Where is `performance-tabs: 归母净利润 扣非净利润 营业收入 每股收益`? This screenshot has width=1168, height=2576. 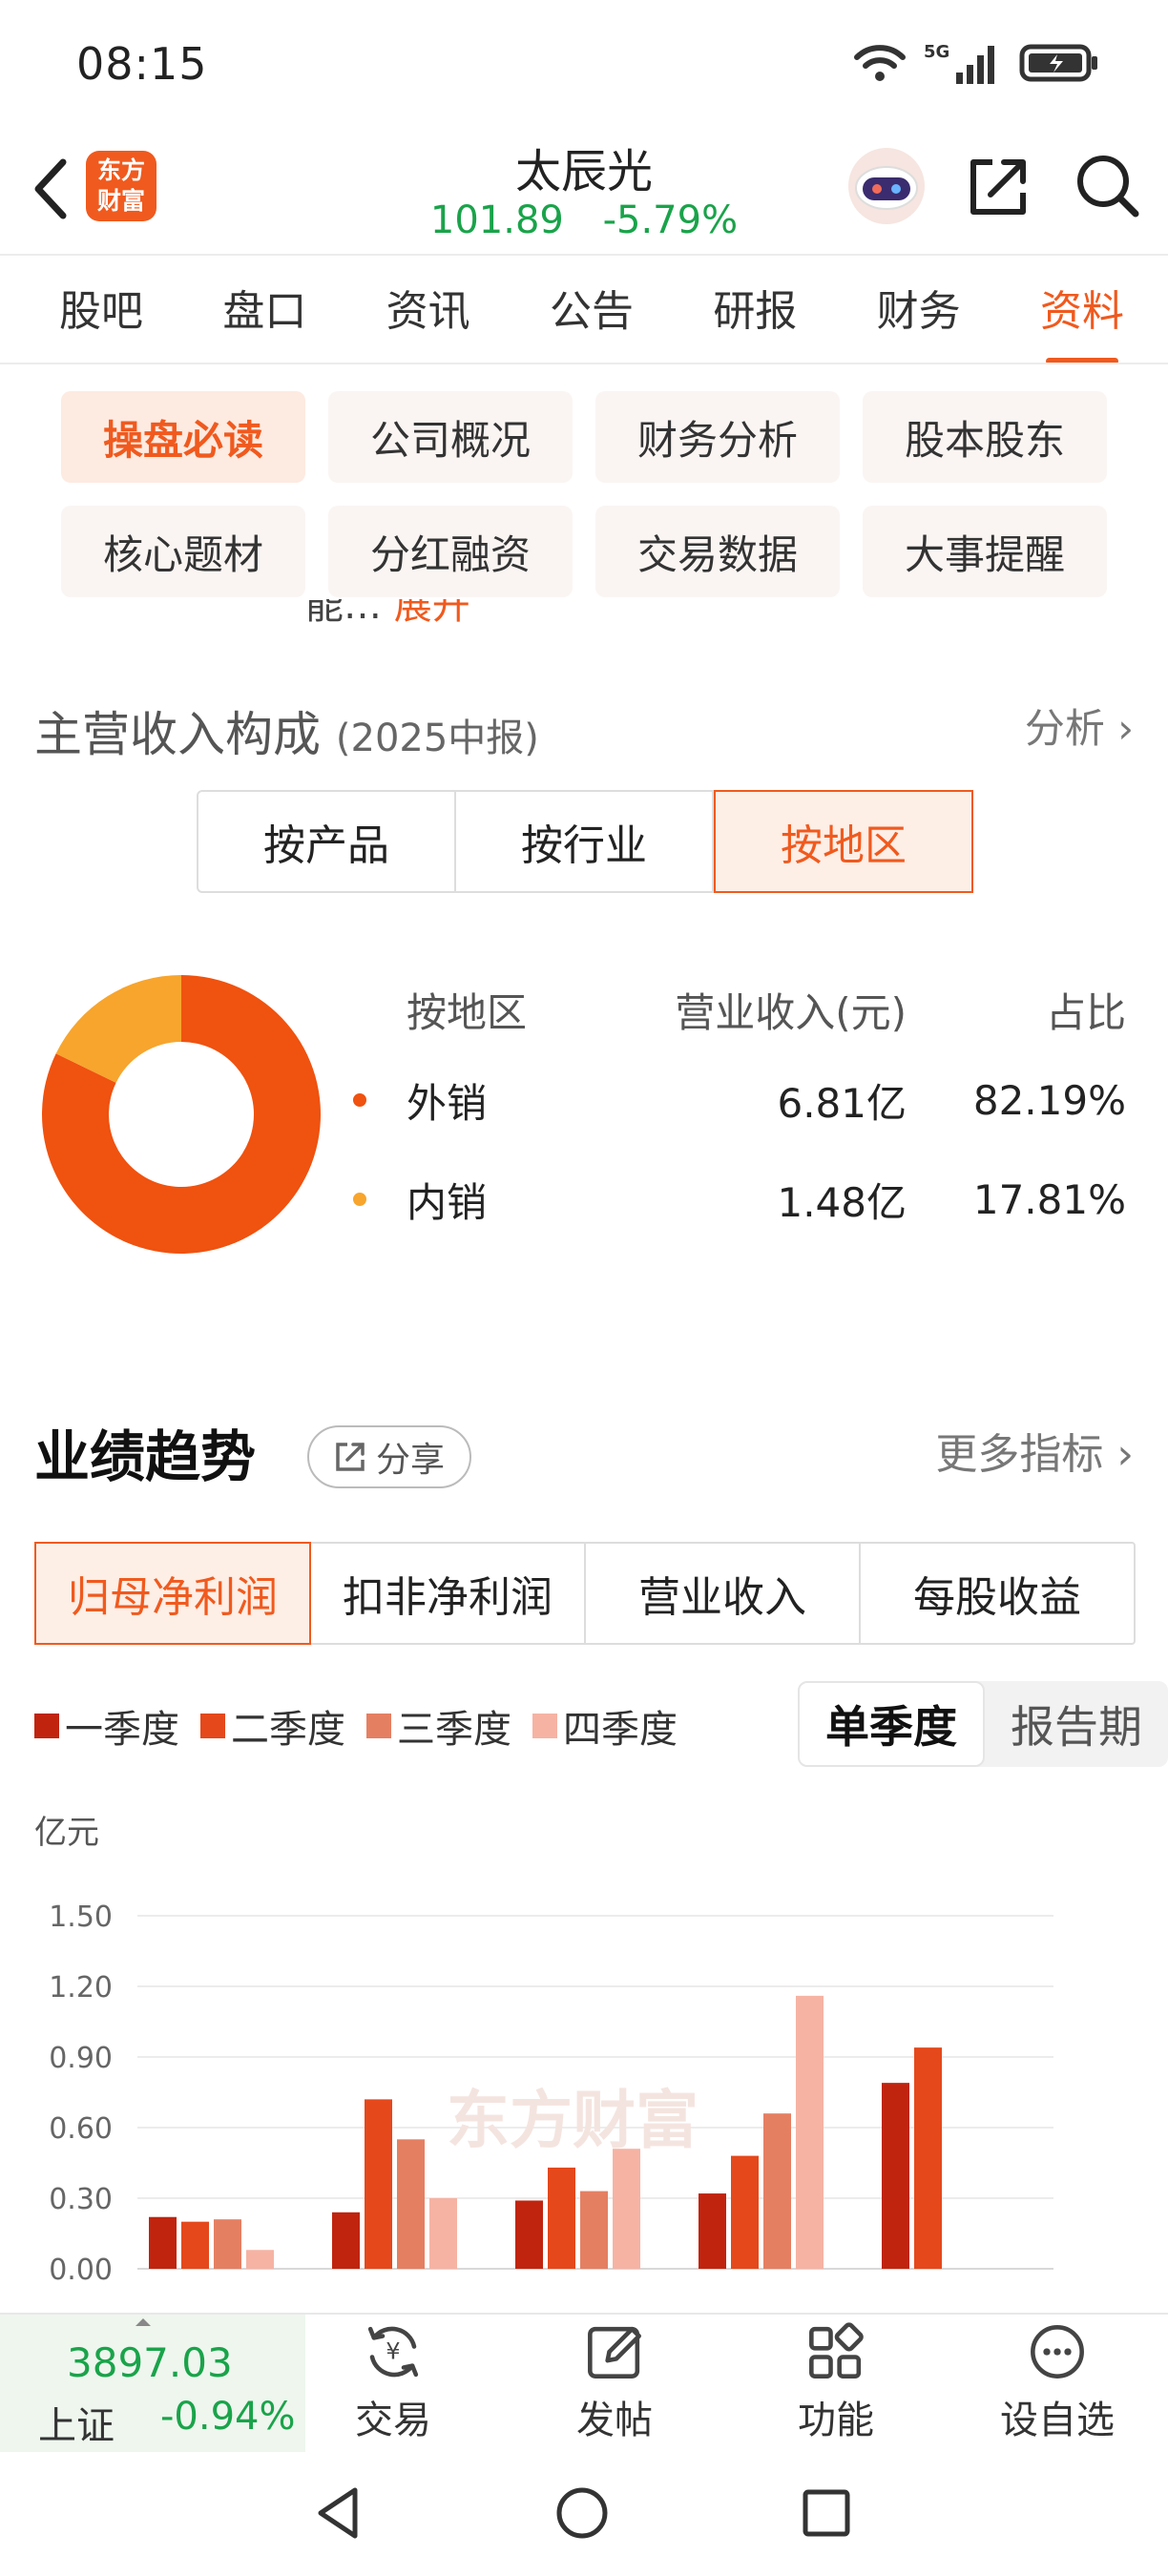 performance-tabs: 归母净利润 扣非净利润 营业收入 每股收益 is located at coordinates (585, 1593).